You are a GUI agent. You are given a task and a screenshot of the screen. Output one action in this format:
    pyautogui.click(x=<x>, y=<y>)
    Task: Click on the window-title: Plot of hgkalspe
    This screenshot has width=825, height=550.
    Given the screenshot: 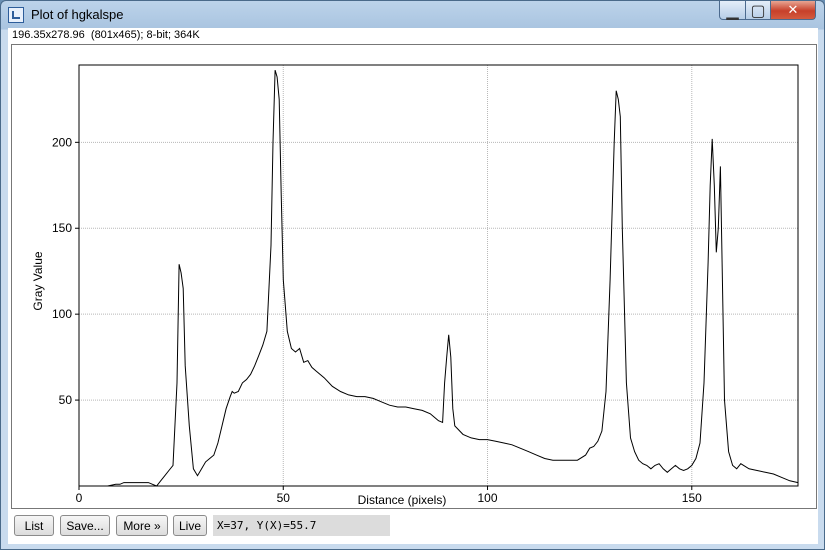 What is the action you would take?
    pyautogui.click(x=77, y=14)
    